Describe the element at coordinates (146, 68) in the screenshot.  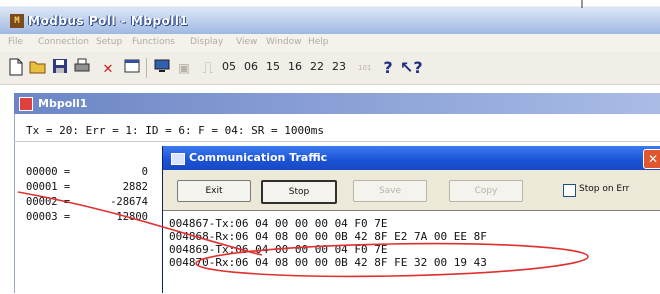
I see `toolbar-separator` at that location.